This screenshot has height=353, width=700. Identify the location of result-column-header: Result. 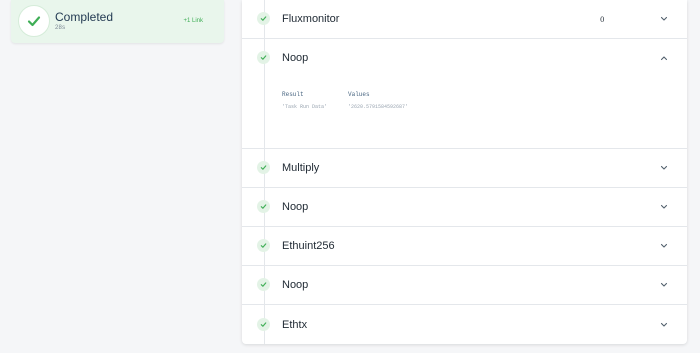
(293, 94).